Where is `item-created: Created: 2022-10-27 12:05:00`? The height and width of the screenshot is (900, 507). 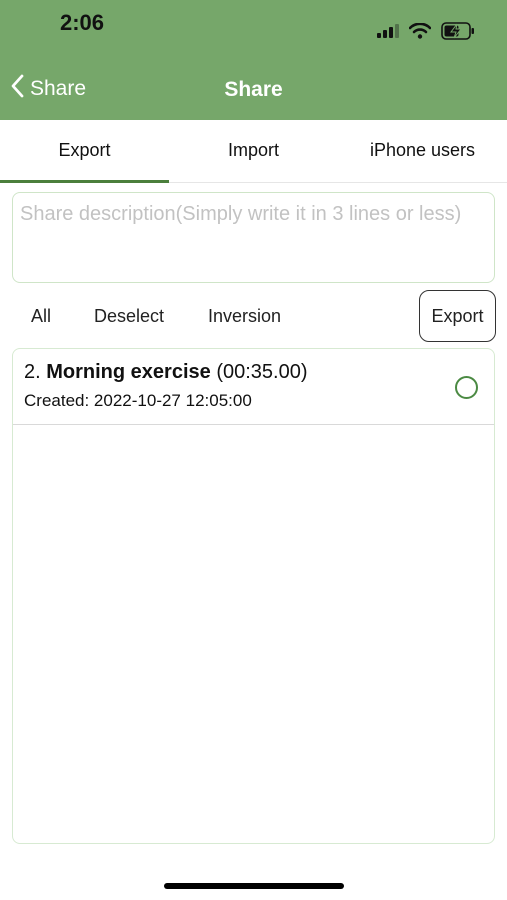 item-created: Created: 2022-10-27 12:05:00 is located at coordinates (138, 400).